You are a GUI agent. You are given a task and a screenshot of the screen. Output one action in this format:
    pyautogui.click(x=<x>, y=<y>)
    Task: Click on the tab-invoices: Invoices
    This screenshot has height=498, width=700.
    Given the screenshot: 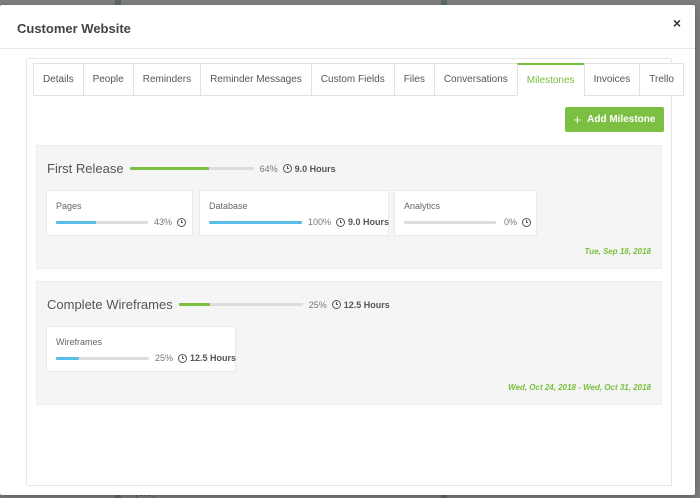 What is the action you would take?
    pyautogui.click(x=611, y=79)
    